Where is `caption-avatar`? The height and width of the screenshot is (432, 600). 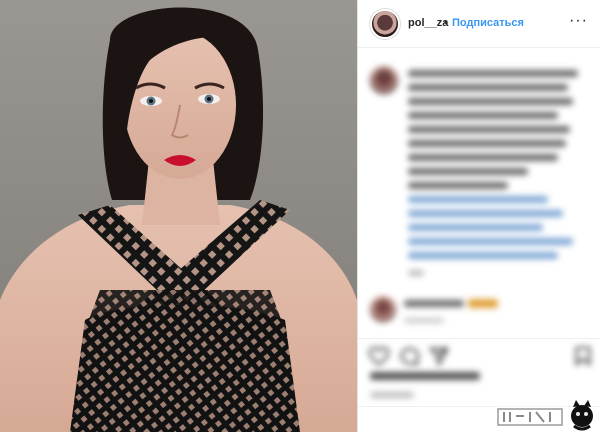 caption-avatar is located at coordinates (384, 80).